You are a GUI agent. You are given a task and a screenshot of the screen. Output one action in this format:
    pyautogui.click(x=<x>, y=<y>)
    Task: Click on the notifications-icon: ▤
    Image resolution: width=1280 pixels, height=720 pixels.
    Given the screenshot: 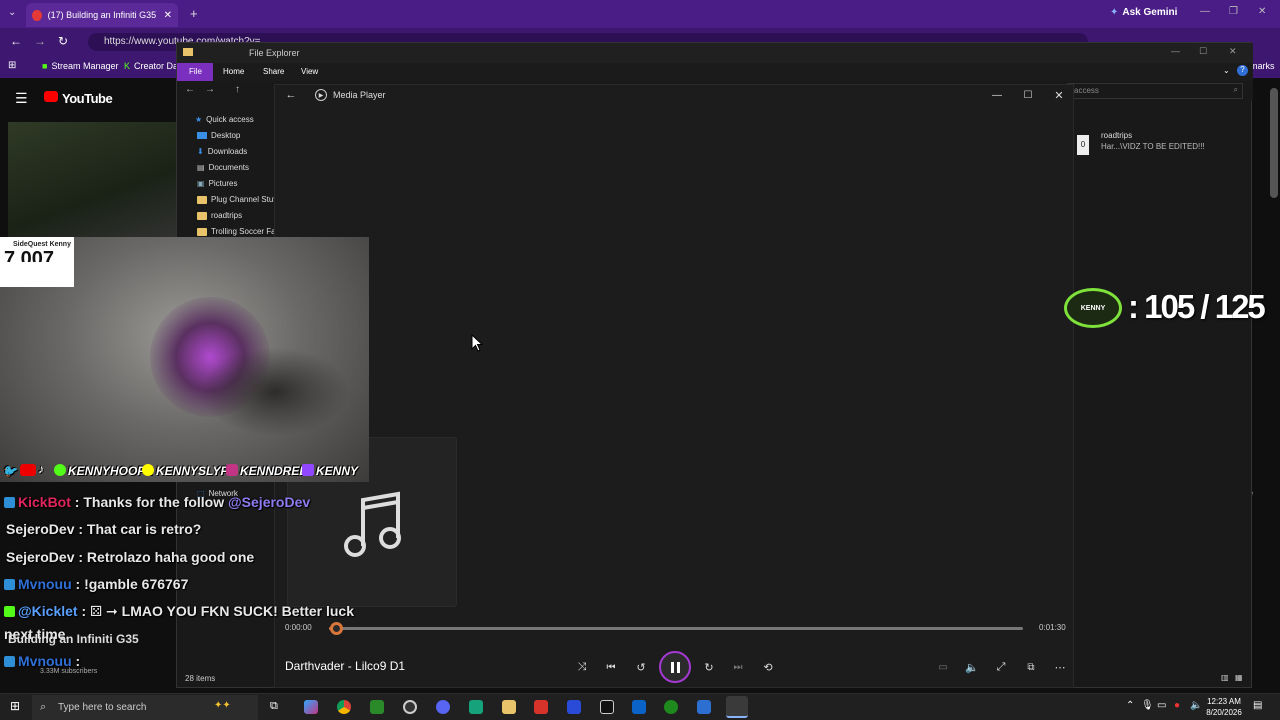 What is the action you would take?
    pyautogui.click(x=1257, y=705)
    